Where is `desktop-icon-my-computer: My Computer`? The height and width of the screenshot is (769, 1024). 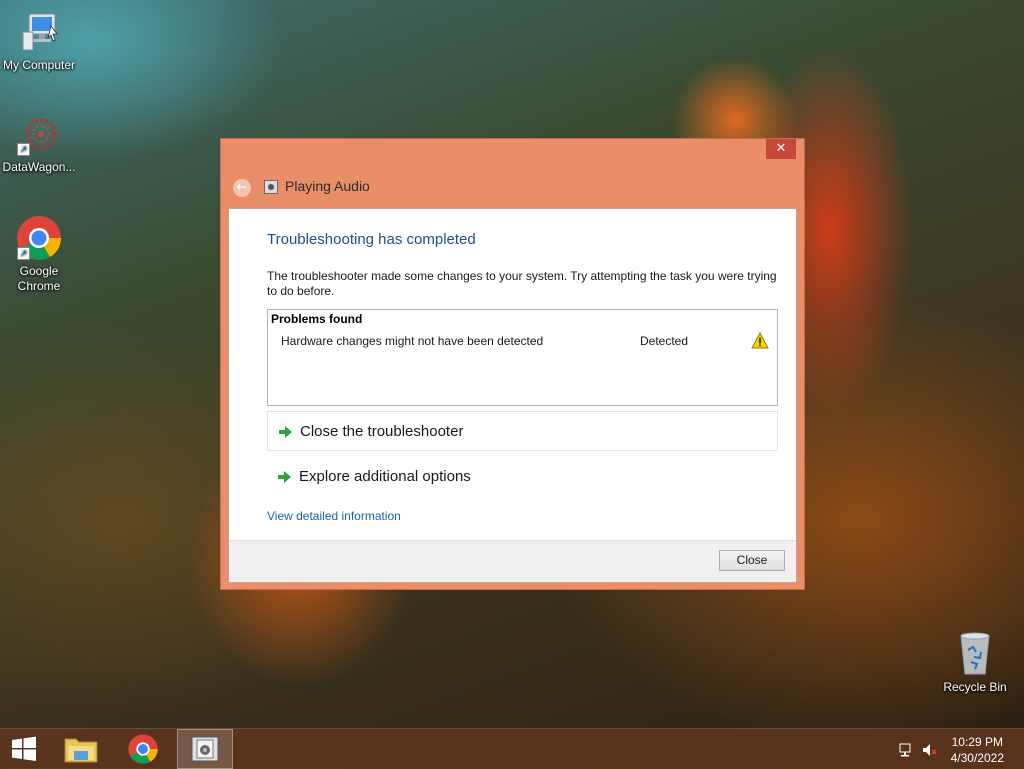 desktop-icon-my-computer: My Computer is located at coordinates (40, 40).